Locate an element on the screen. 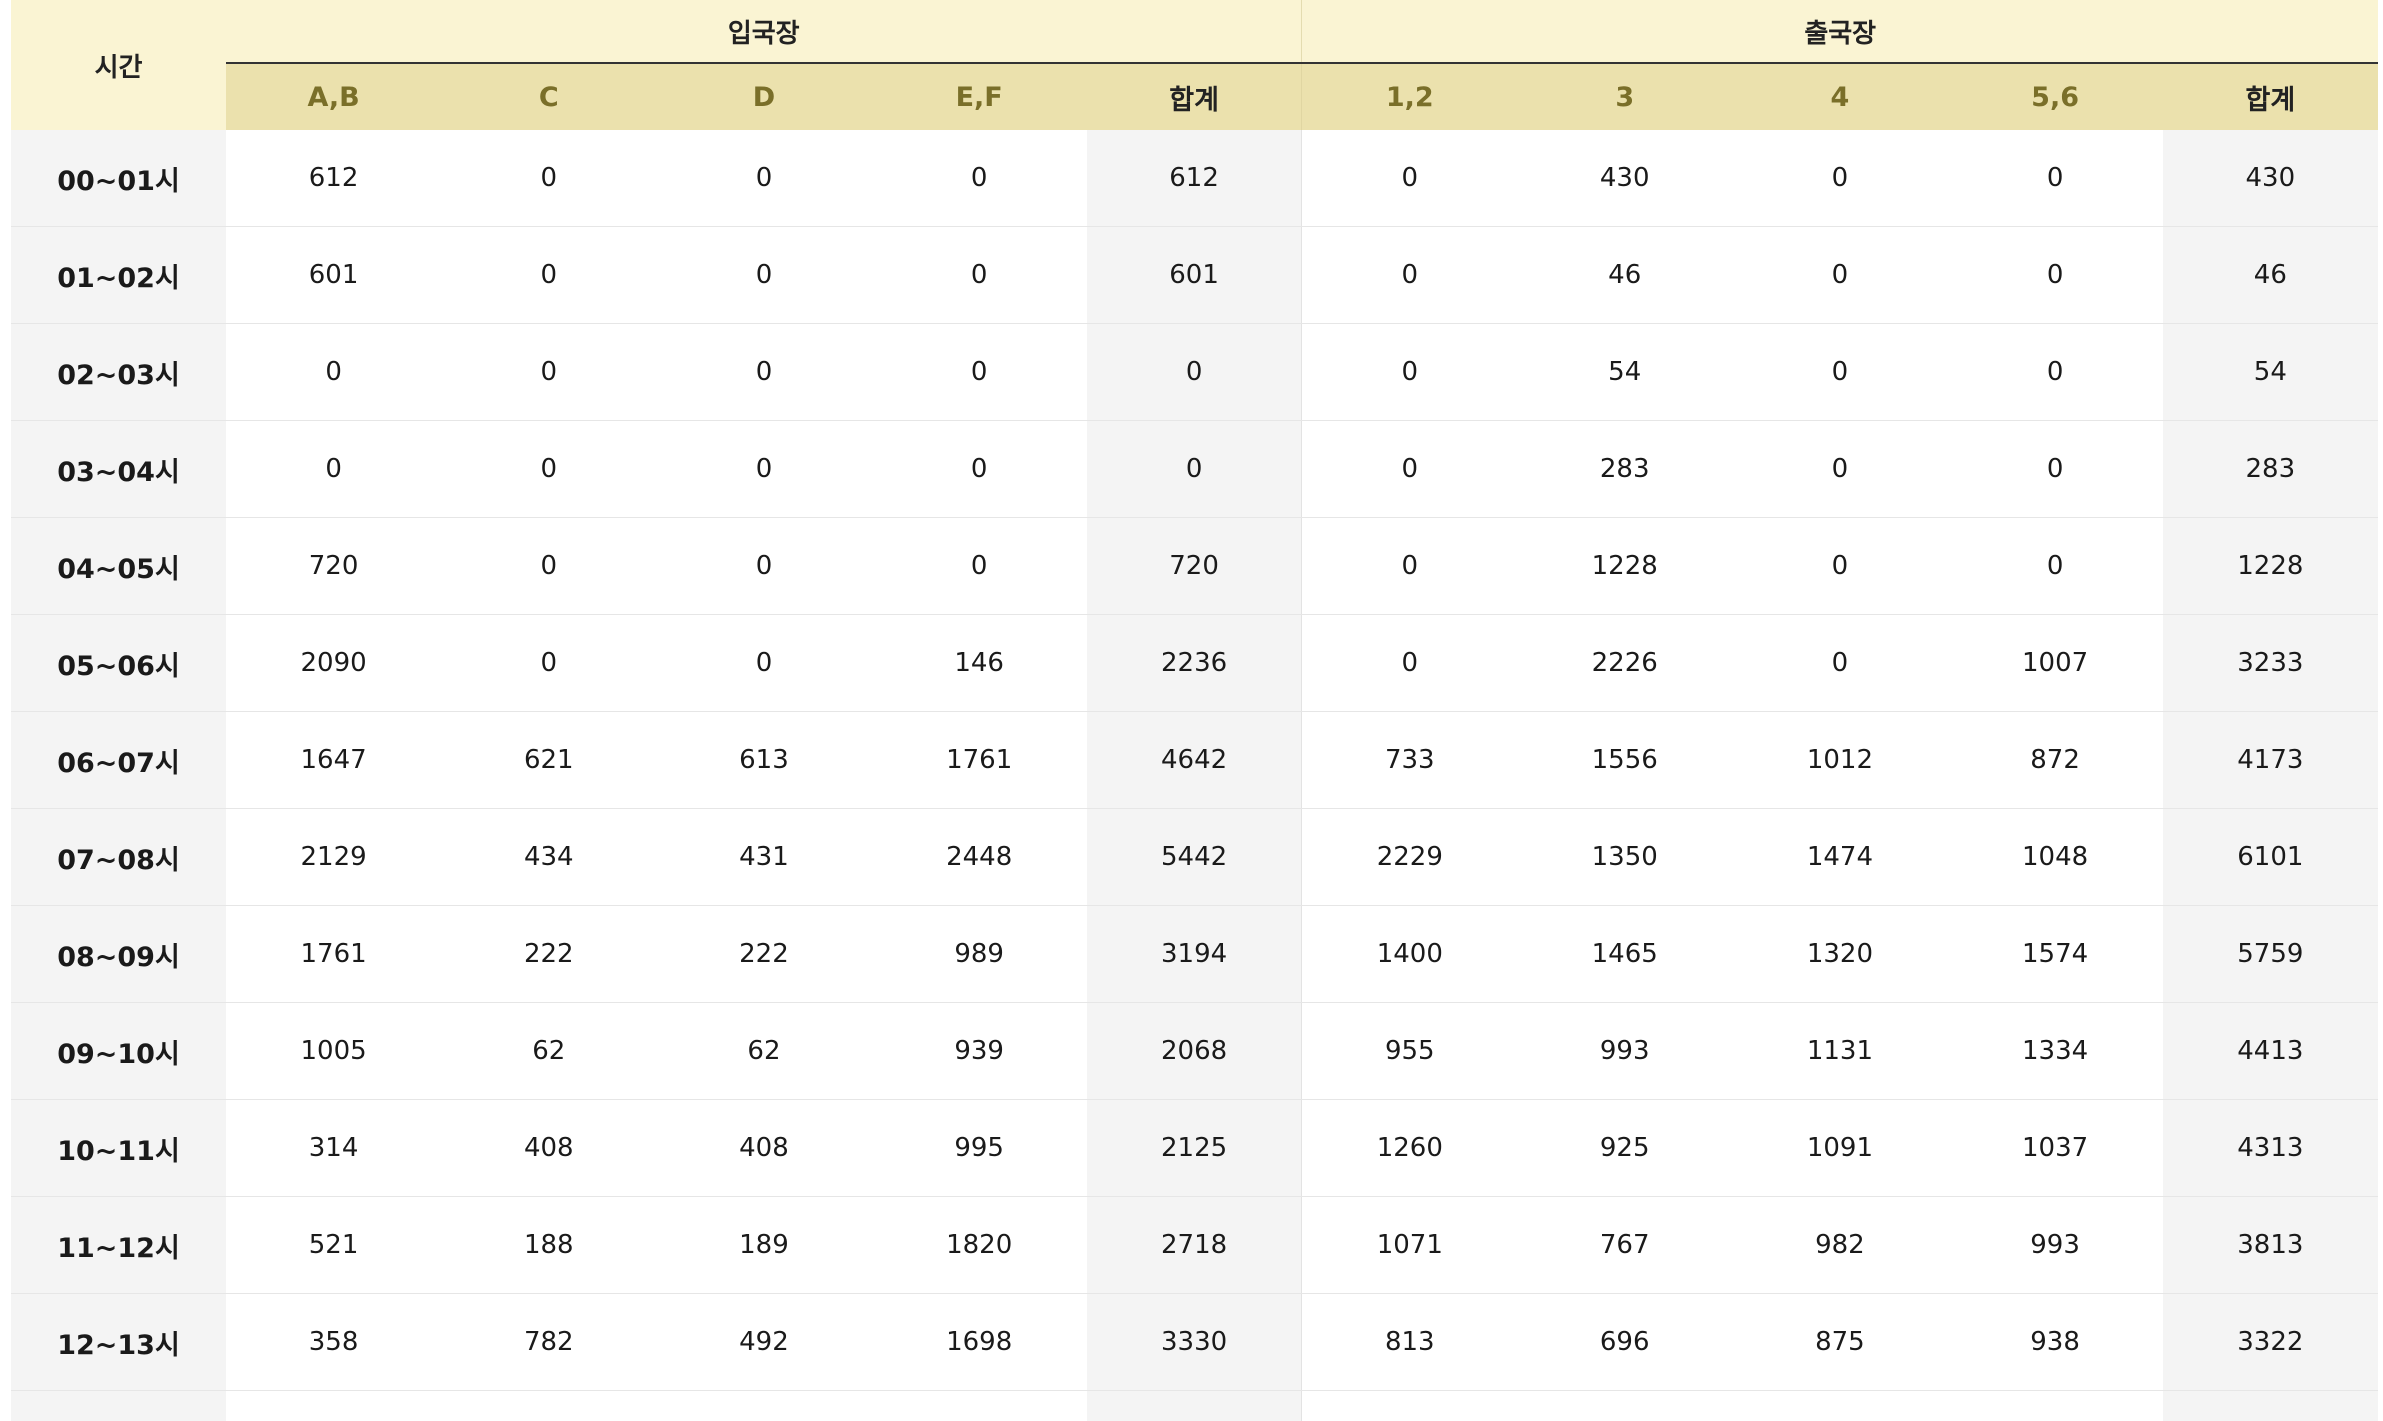  table-row: 09~10시100562629392068955993113113344413 is located at coordinates (1194, 1051).